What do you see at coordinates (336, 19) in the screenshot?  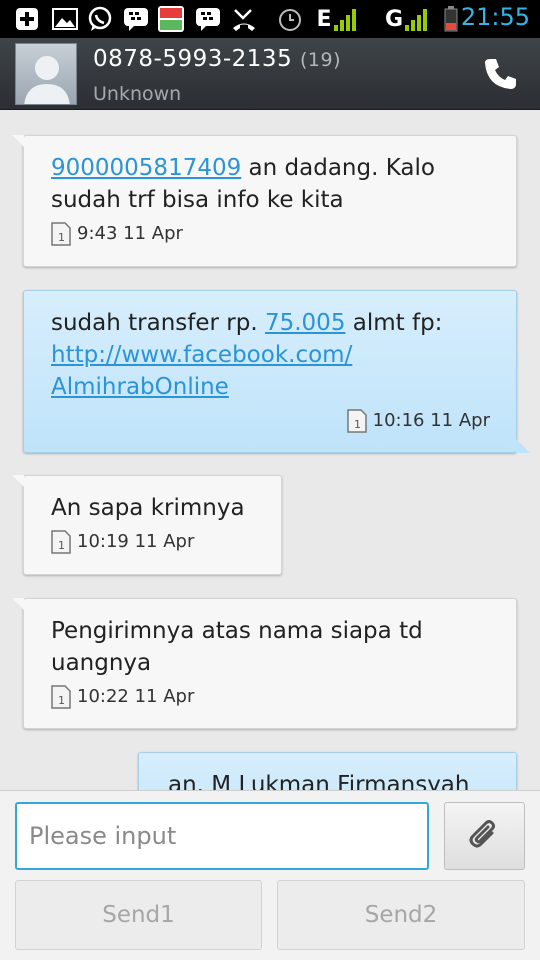 I see `signal-icon: E` at bounding box center [336, 19].